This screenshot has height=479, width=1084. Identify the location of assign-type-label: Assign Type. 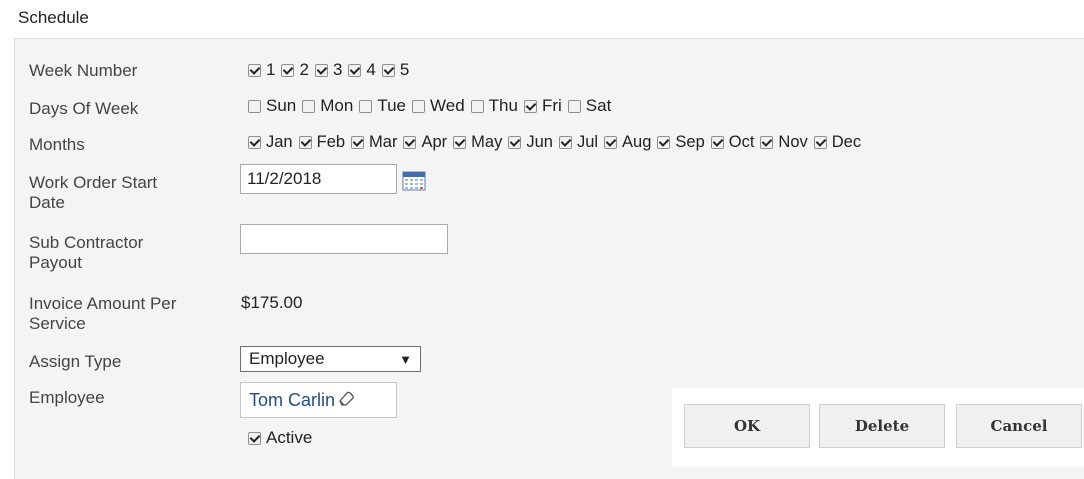
(75, 361).